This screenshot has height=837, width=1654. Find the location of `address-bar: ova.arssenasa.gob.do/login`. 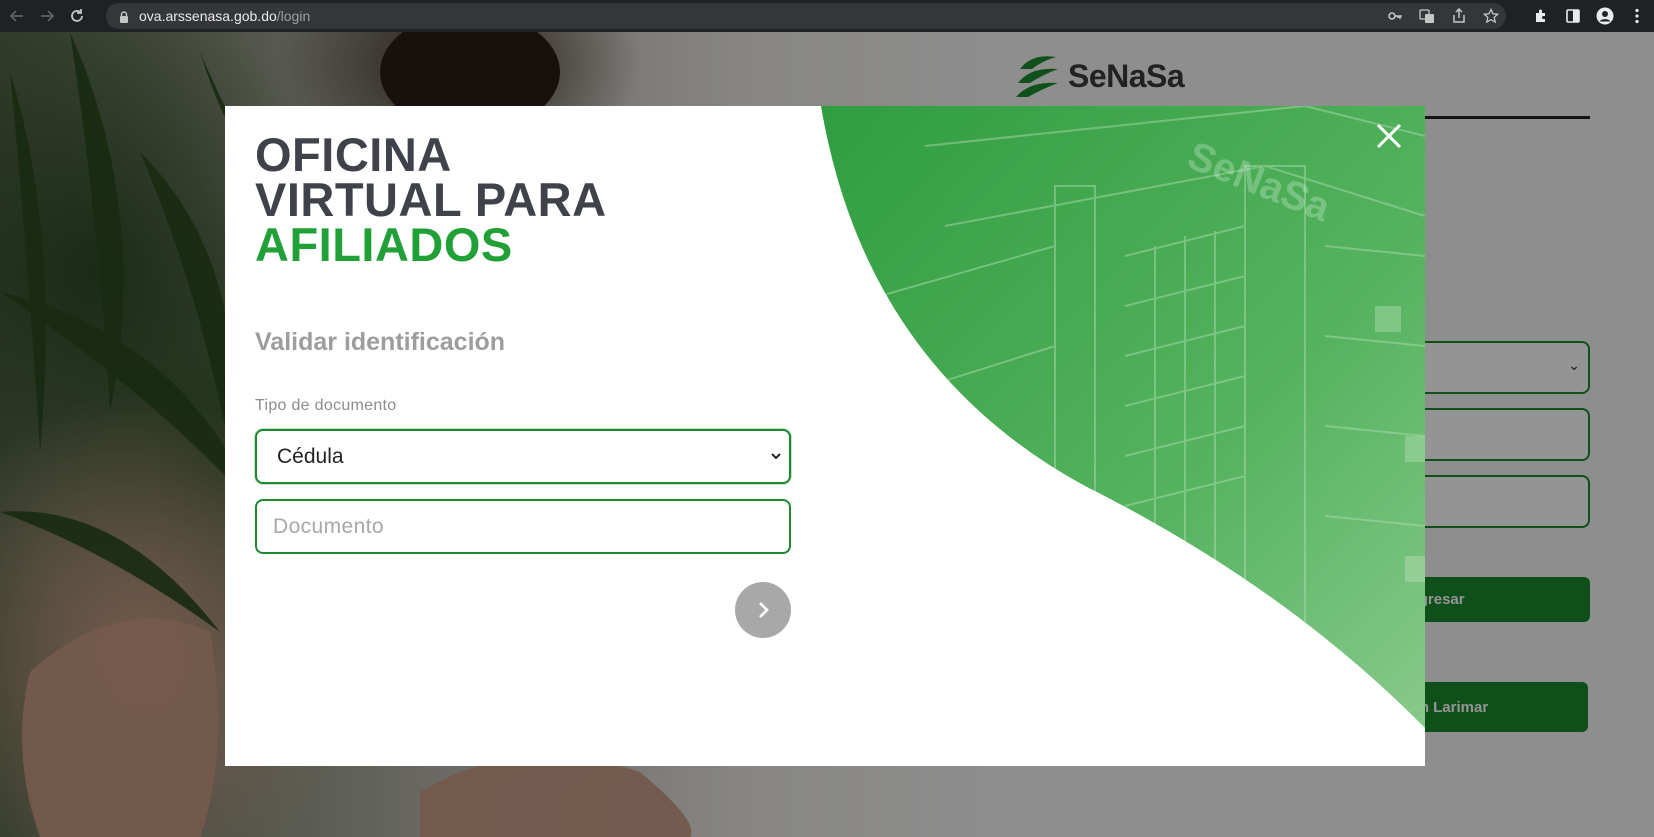

address-bar: ova.arssenasa.gob.do/login is located at coordinates (806, 16).